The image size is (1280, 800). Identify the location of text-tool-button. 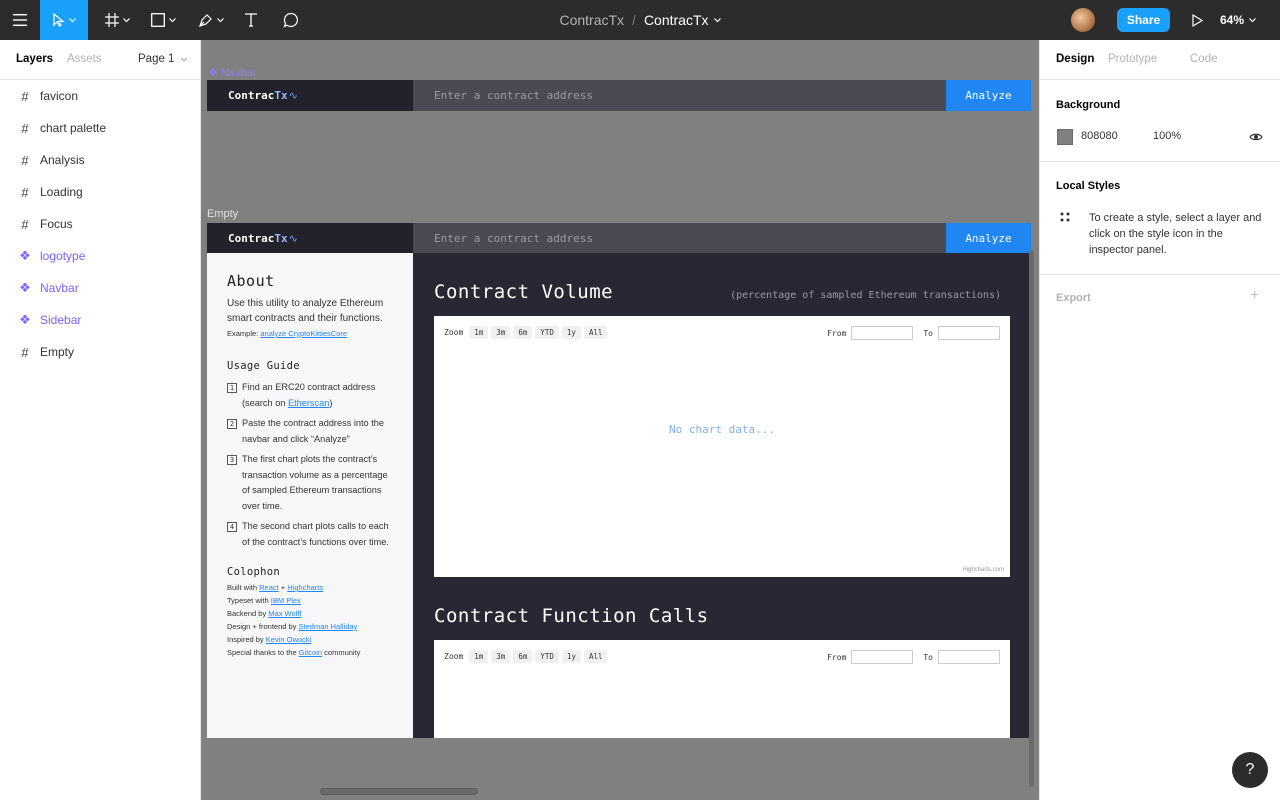
(251, 20).